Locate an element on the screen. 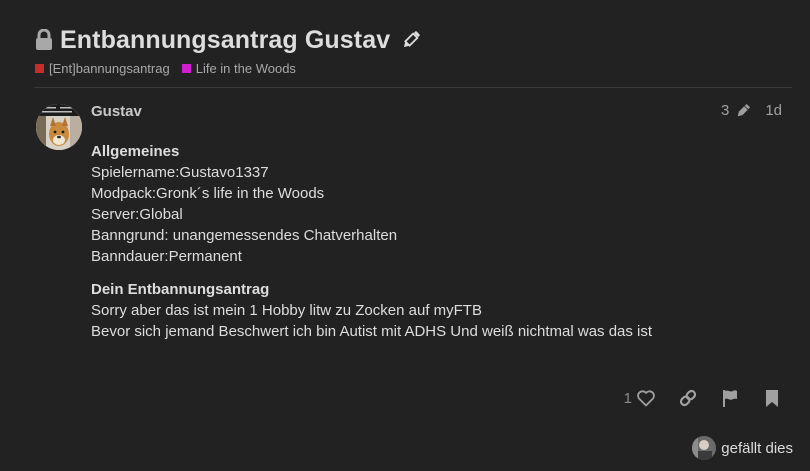 This screenshot has height=471, width=810. post-line: Server:Global is located at coordinates (137, 214).